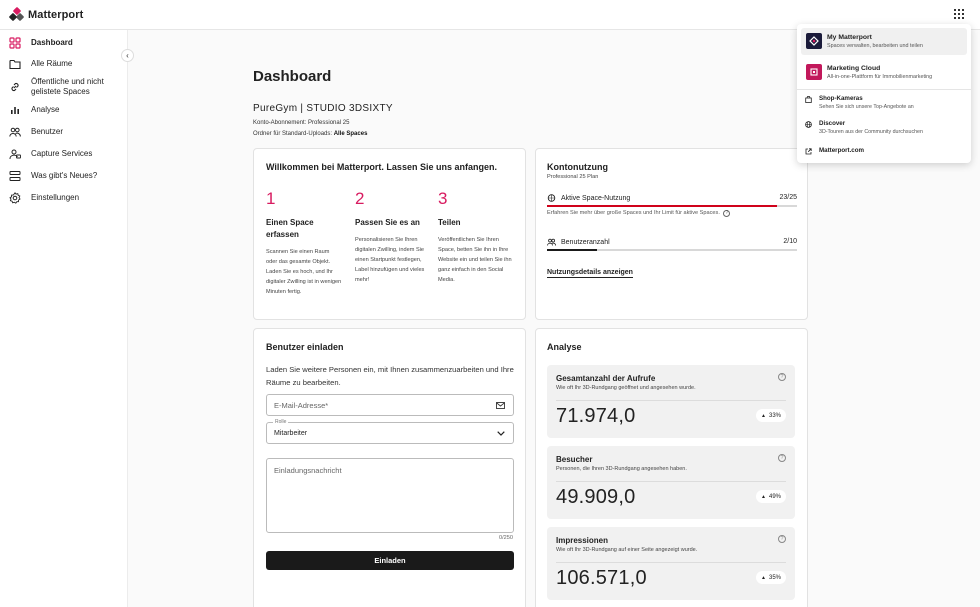  I want to click on change-value: 33%, so click(774, 415).